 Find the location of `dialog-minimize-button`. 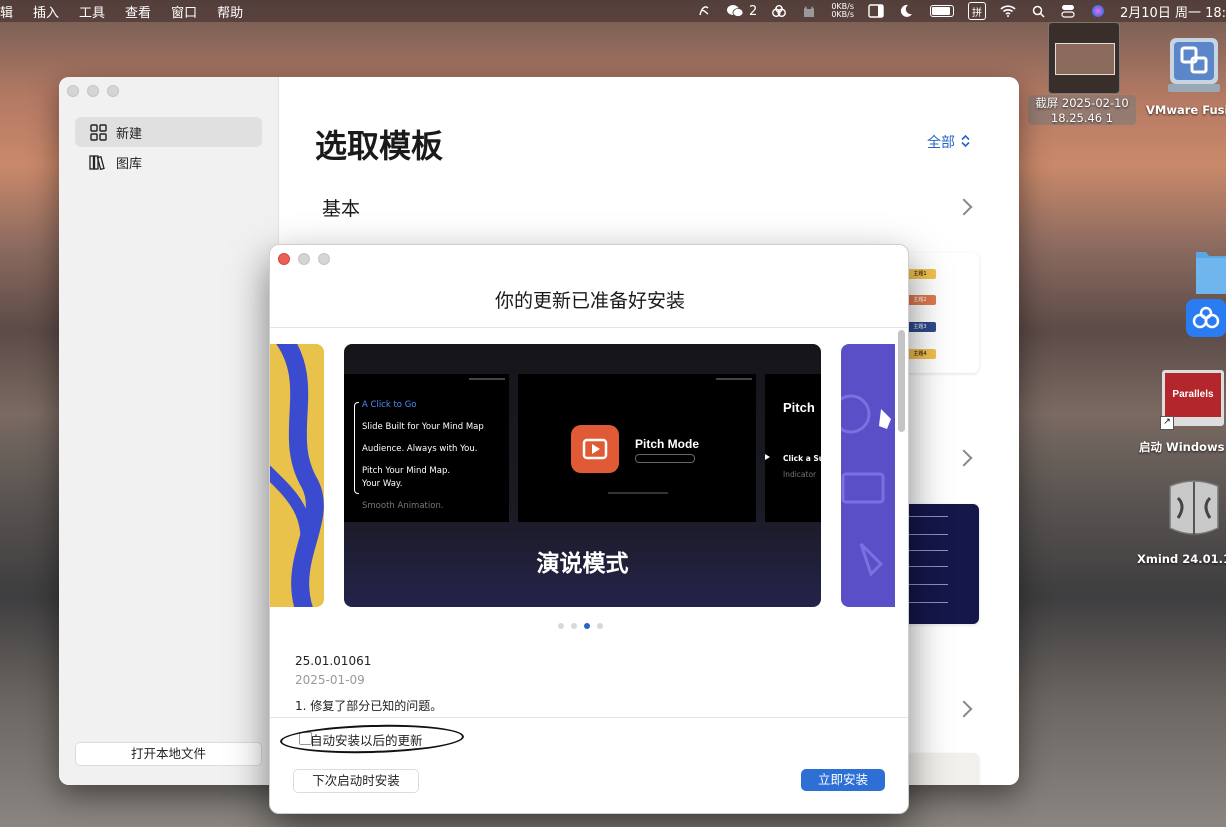

dialog-minimize-button is located at coordinates (304, 259).